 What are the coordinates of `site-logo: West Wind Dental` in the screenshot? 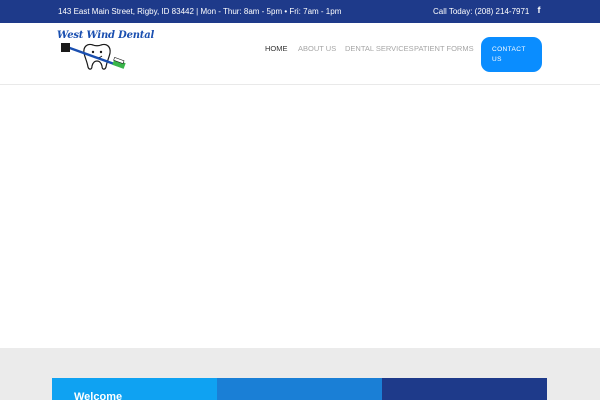 It's located at (105, 51).